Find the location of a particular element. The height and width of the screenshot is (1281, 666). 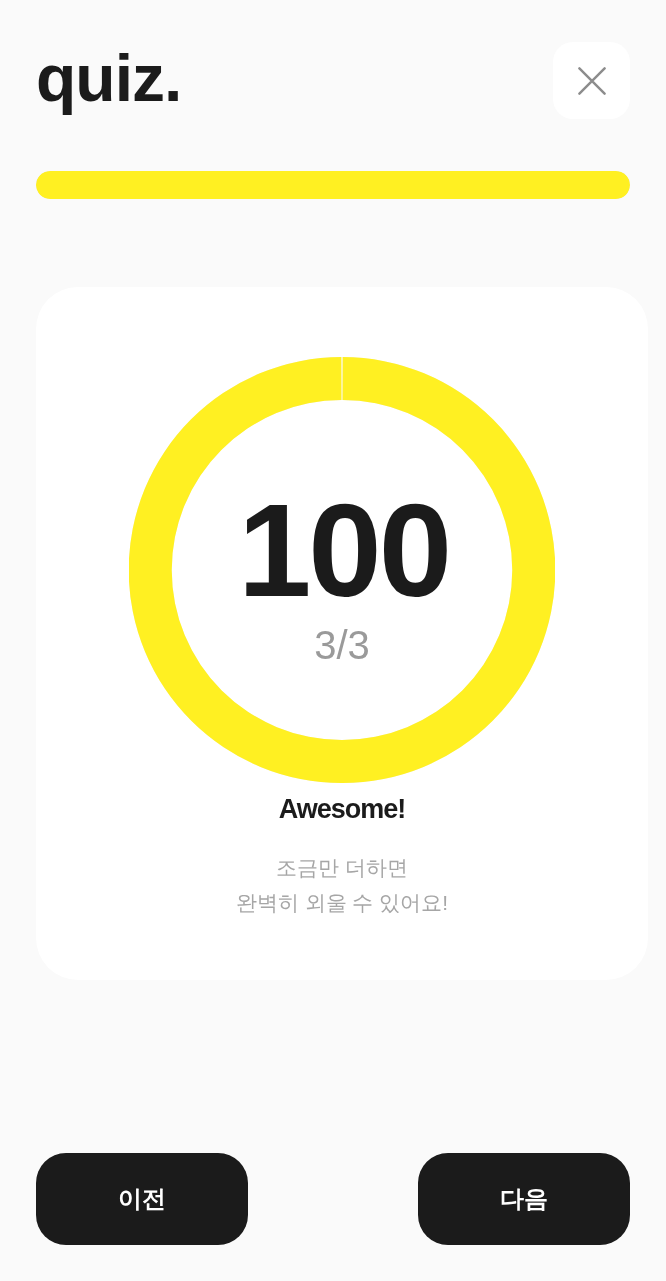

close-icon is located at coordinates (591, 80).